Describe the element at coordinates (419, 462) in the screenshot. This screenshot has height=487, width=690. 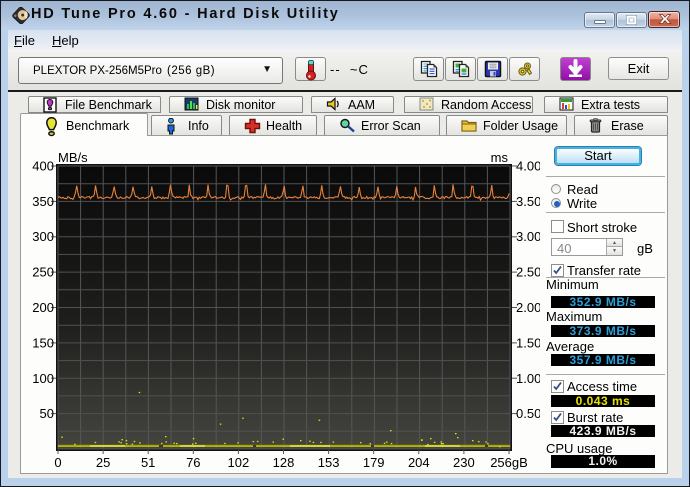
I see `svg-text: 204` at that location.